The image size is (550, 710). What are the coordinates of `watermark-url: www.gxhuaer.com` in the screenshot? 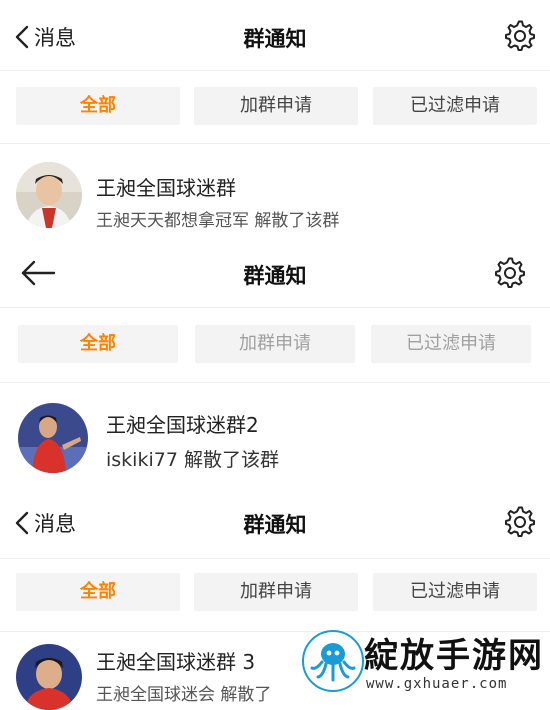 It's located at (437, 684).